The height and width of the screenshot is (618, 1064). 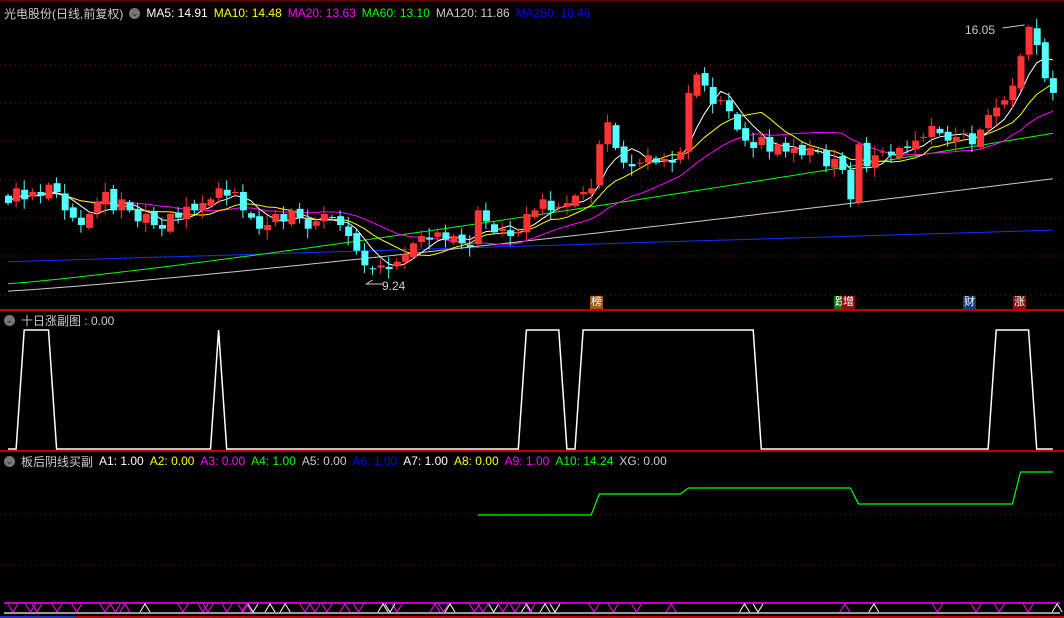 What do you see at coordinates (765, 493) in the screenshot?
I see `a10-line` at bounding box center [765, 493].